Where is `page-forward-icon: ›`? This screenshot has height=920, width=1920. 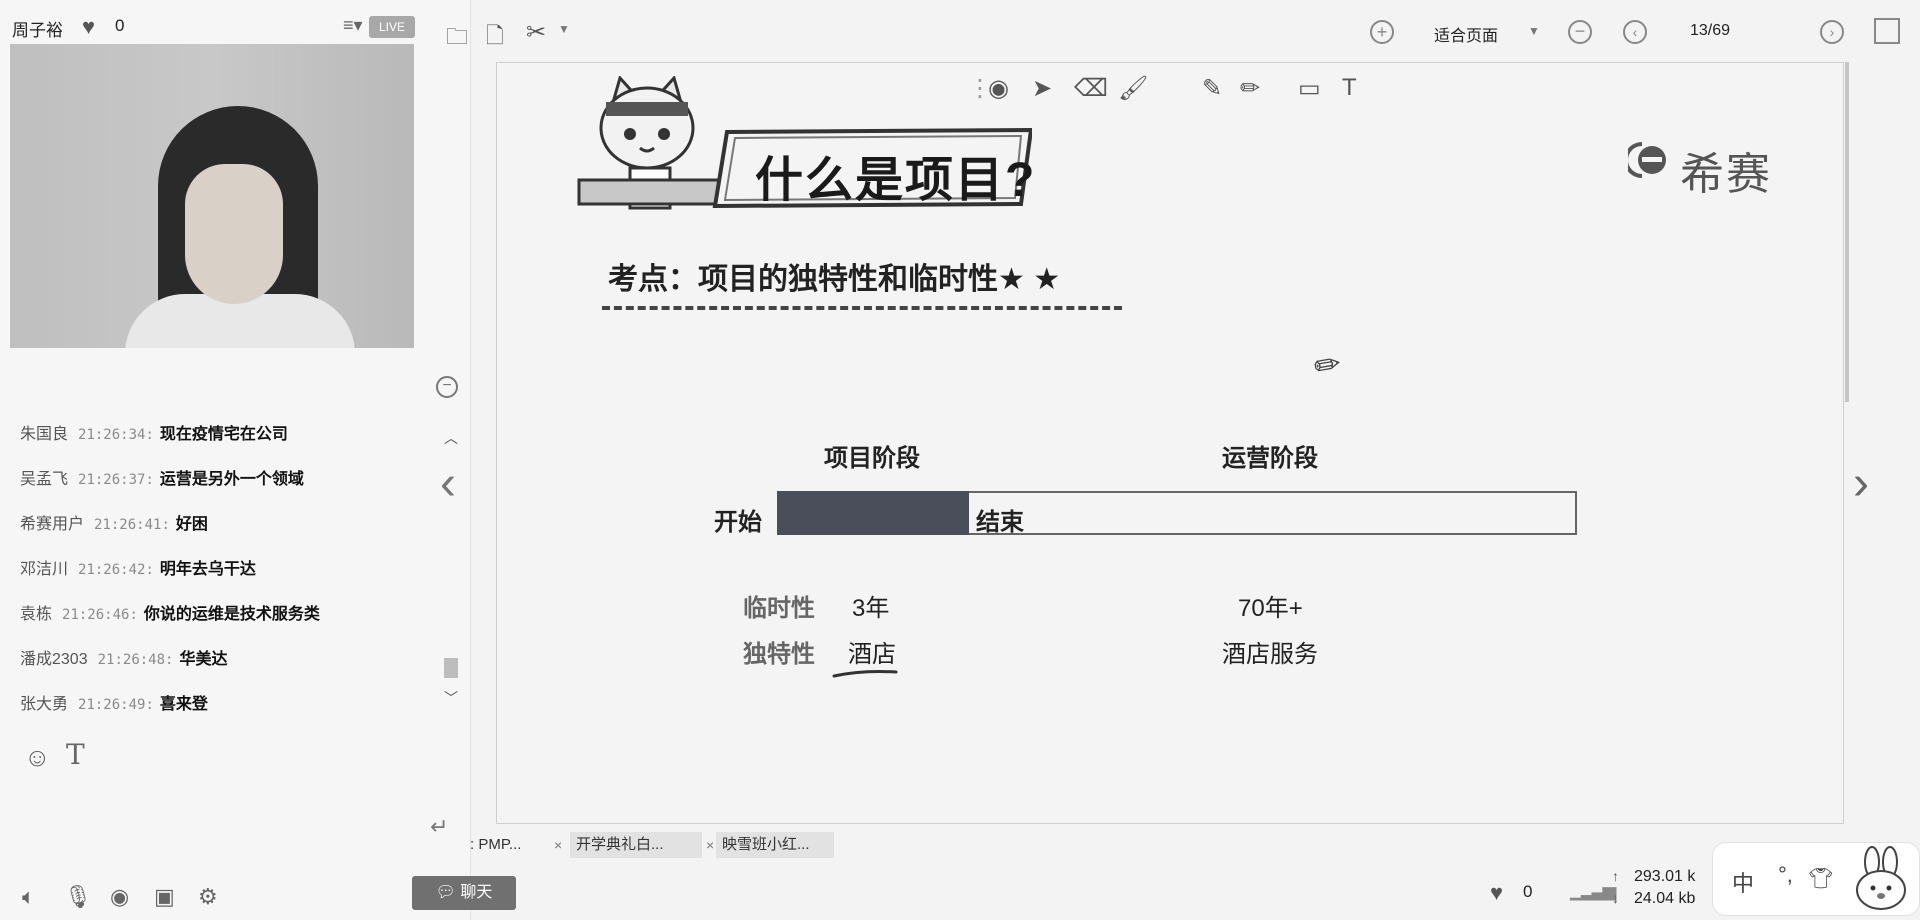
page-forward-icon: › is located at coordinates (1832, 32).